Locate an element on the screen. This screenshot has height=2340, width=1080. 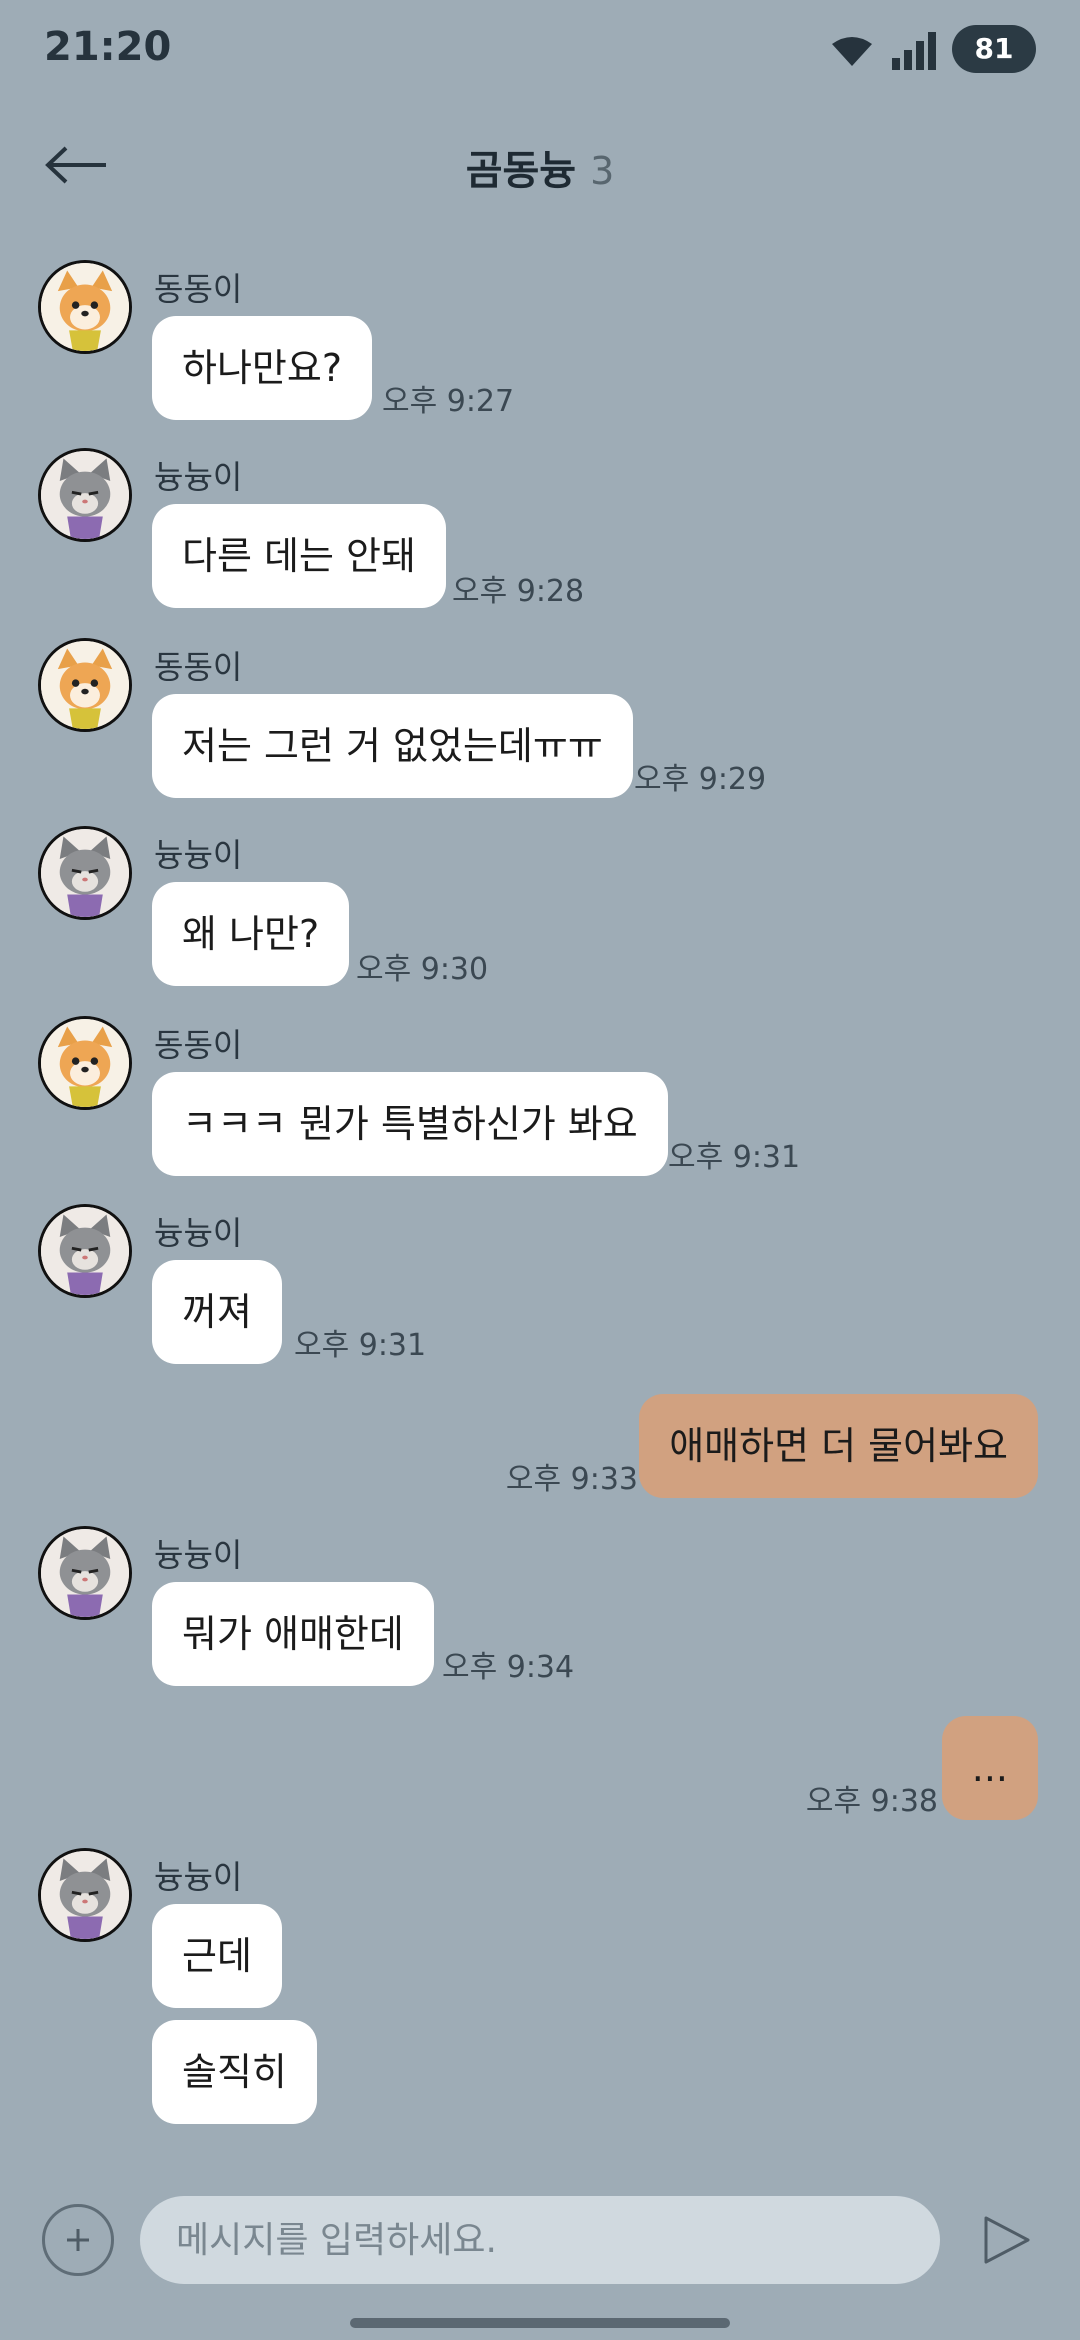
home-indicator is located at coordinates (540, 2323).